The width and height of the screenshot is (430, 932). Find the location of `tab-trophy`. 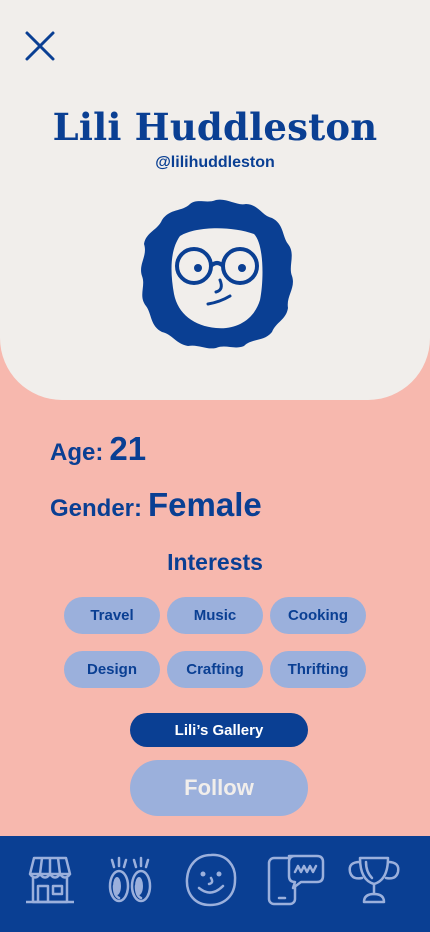

tab-trophy is located at coordinates (374, 880).